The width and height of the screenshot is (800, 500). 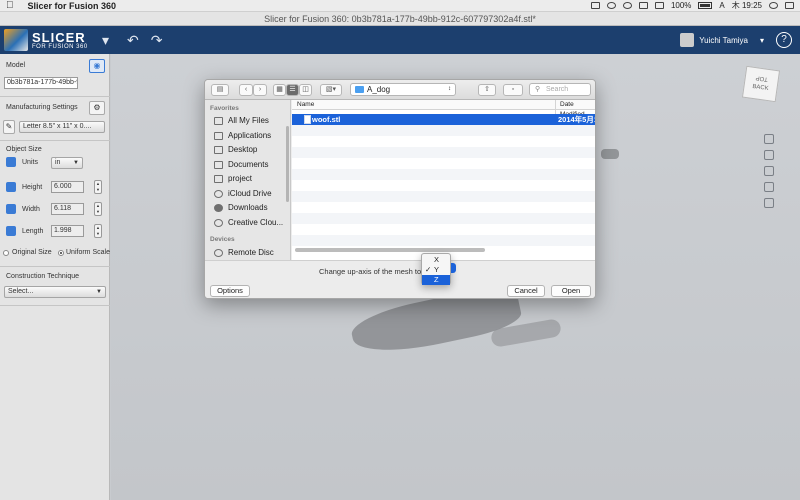 I want to click on share-icon: ⇧, so click(x=487, y=90).